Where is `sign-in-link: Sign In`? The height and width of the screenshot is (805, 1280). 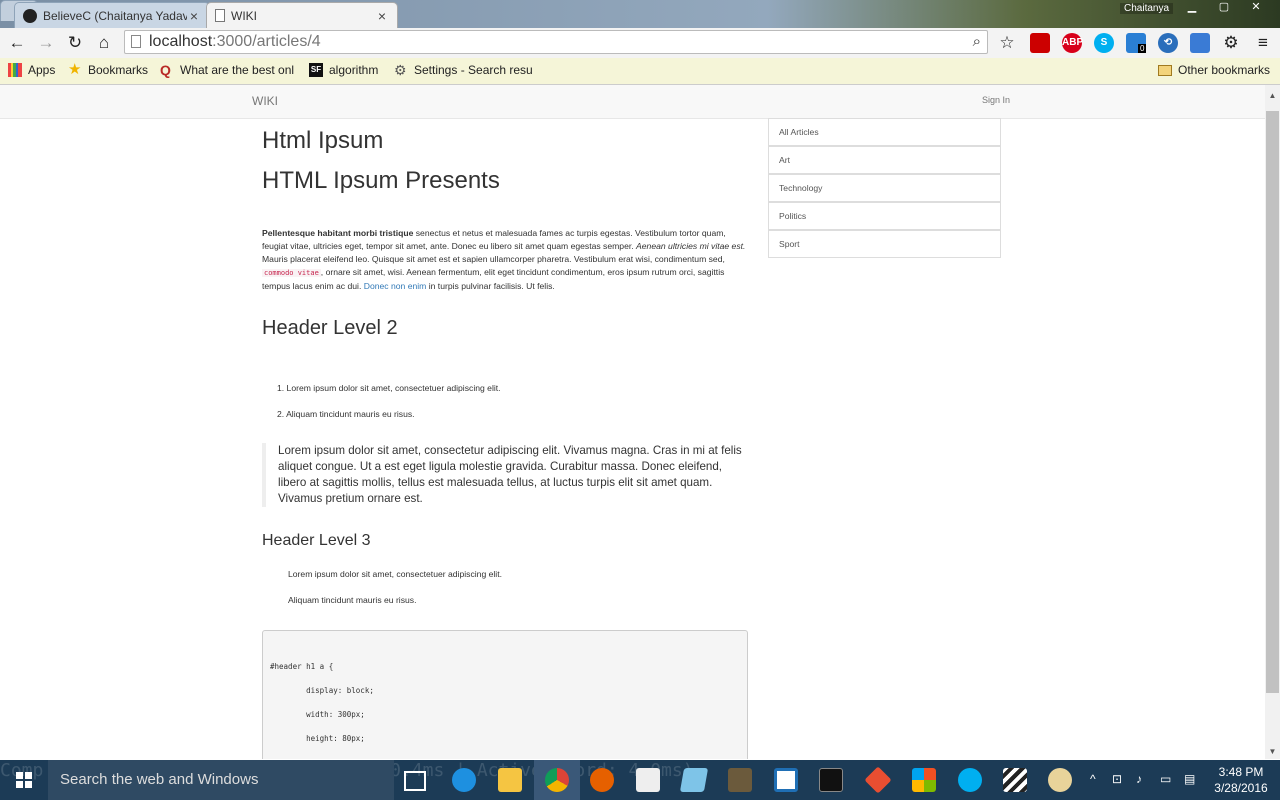 sign-in-link: Sign In is located at coordinates (996, 100).